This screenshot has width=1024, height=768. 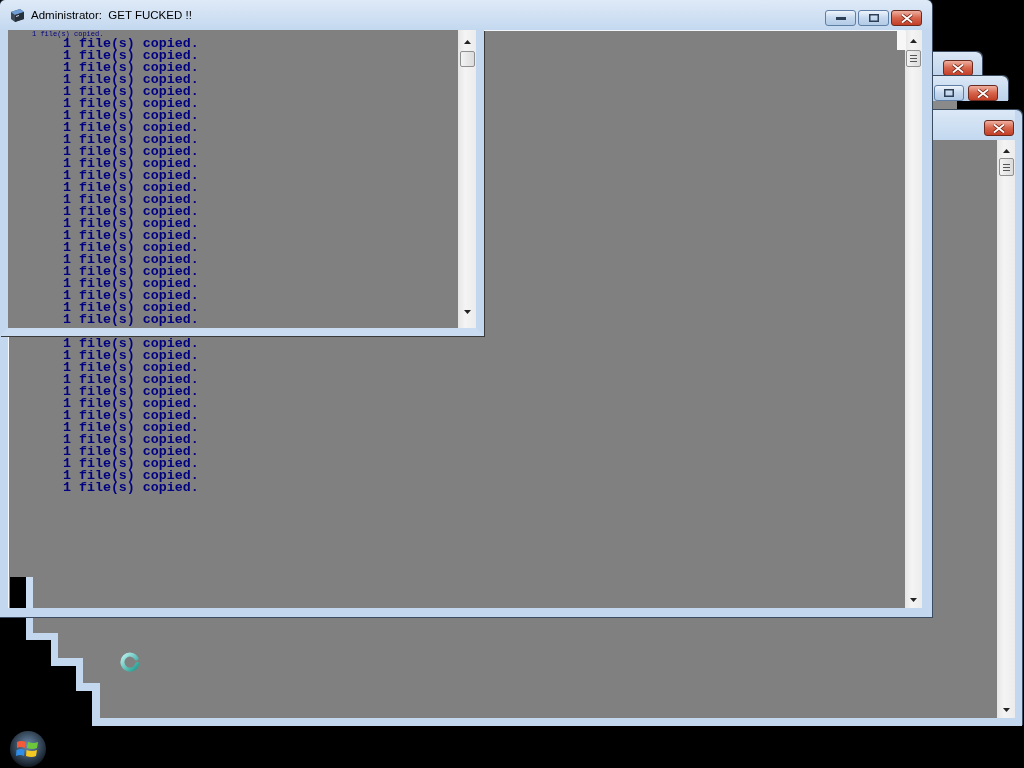 I want to click on minimize-button, so click(x=840, y=18).